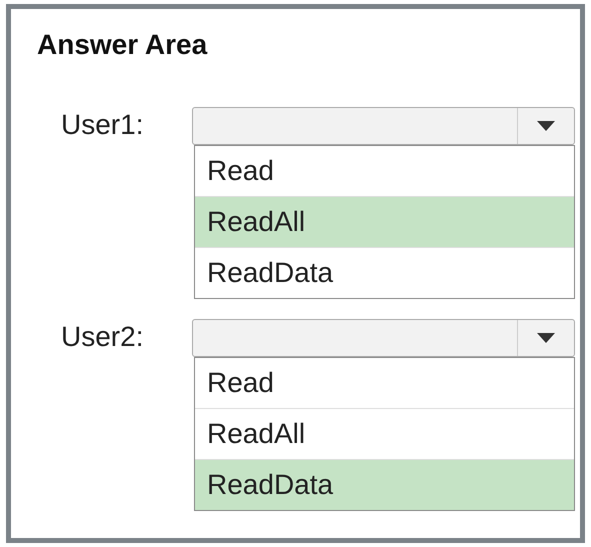  What do you see at coordinates (384, 383) in the screenshot?
I see `dropdown-option: Read` at bounding box center [384, 383].